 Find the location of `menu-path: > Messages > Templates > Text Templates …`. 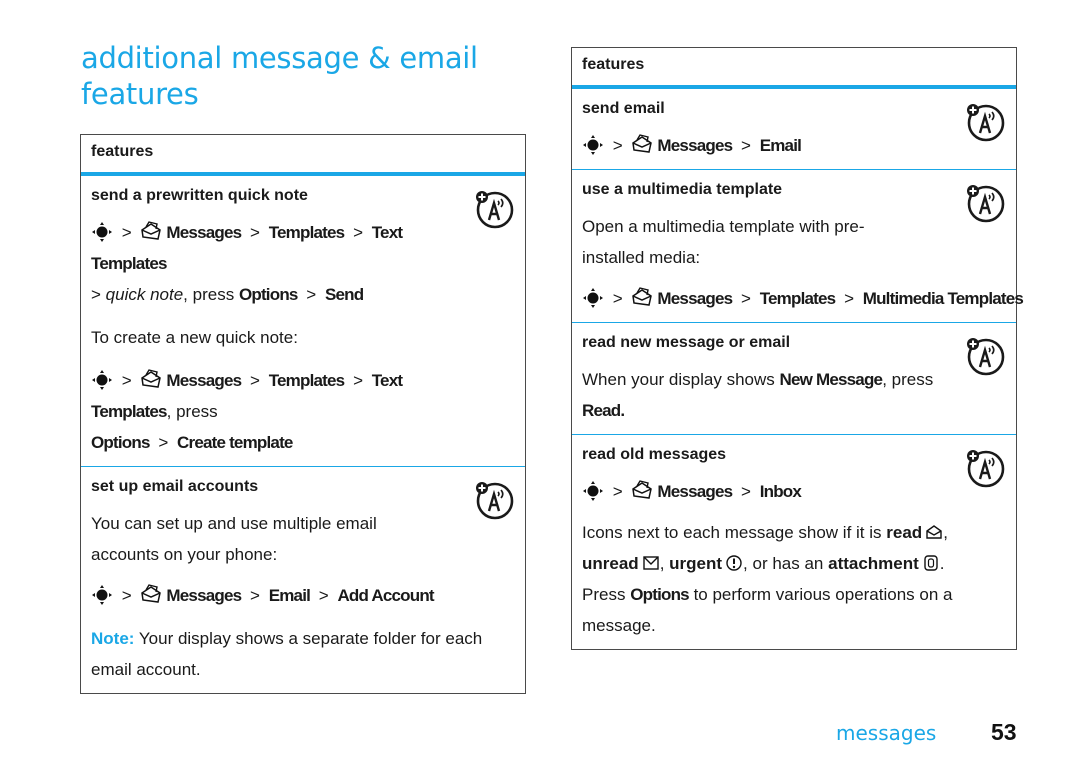

menu-path: > Messages > Templates > Text Templates … is located at coordinates (278, 263).